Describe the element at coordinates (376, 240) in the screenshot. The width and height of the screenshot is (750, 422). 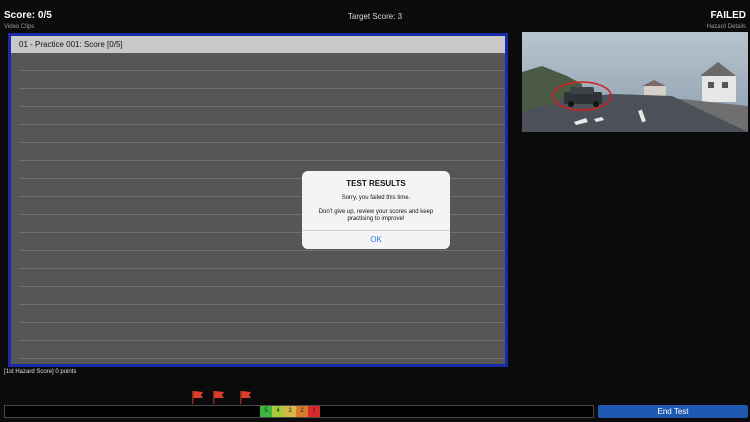
I see `ok-button: OK` at that location.